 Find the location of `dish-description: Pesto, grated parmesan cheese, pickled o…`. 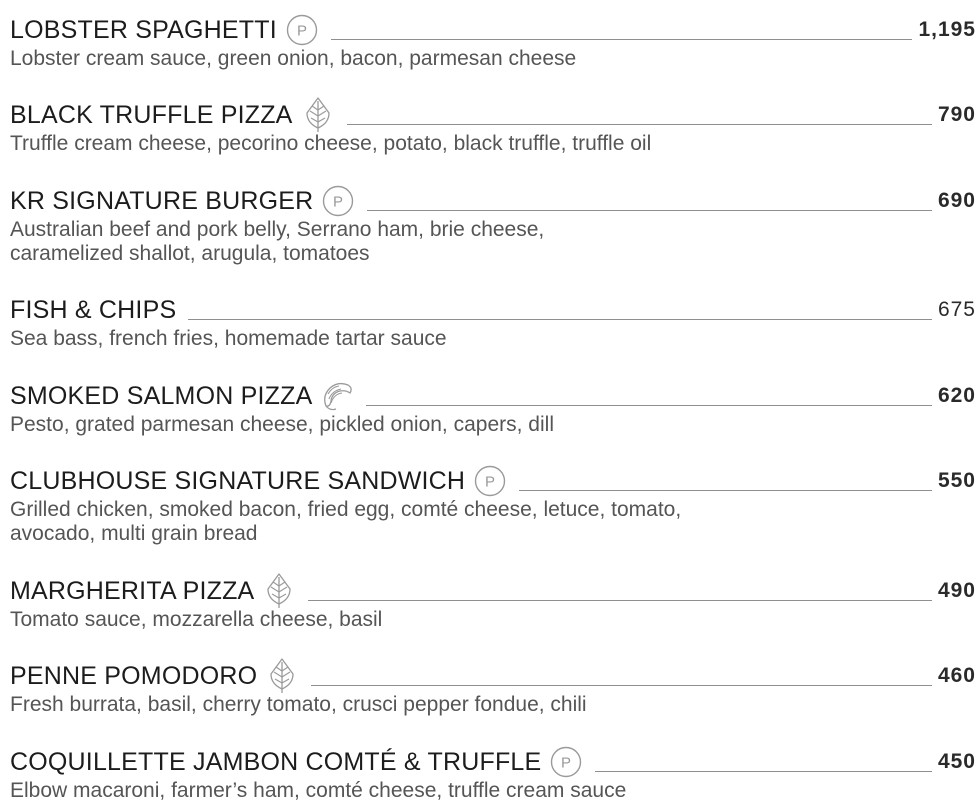

dish-description: Pesto, grated parmesan cheese, pickled o… is located at coordinates (282, 424).